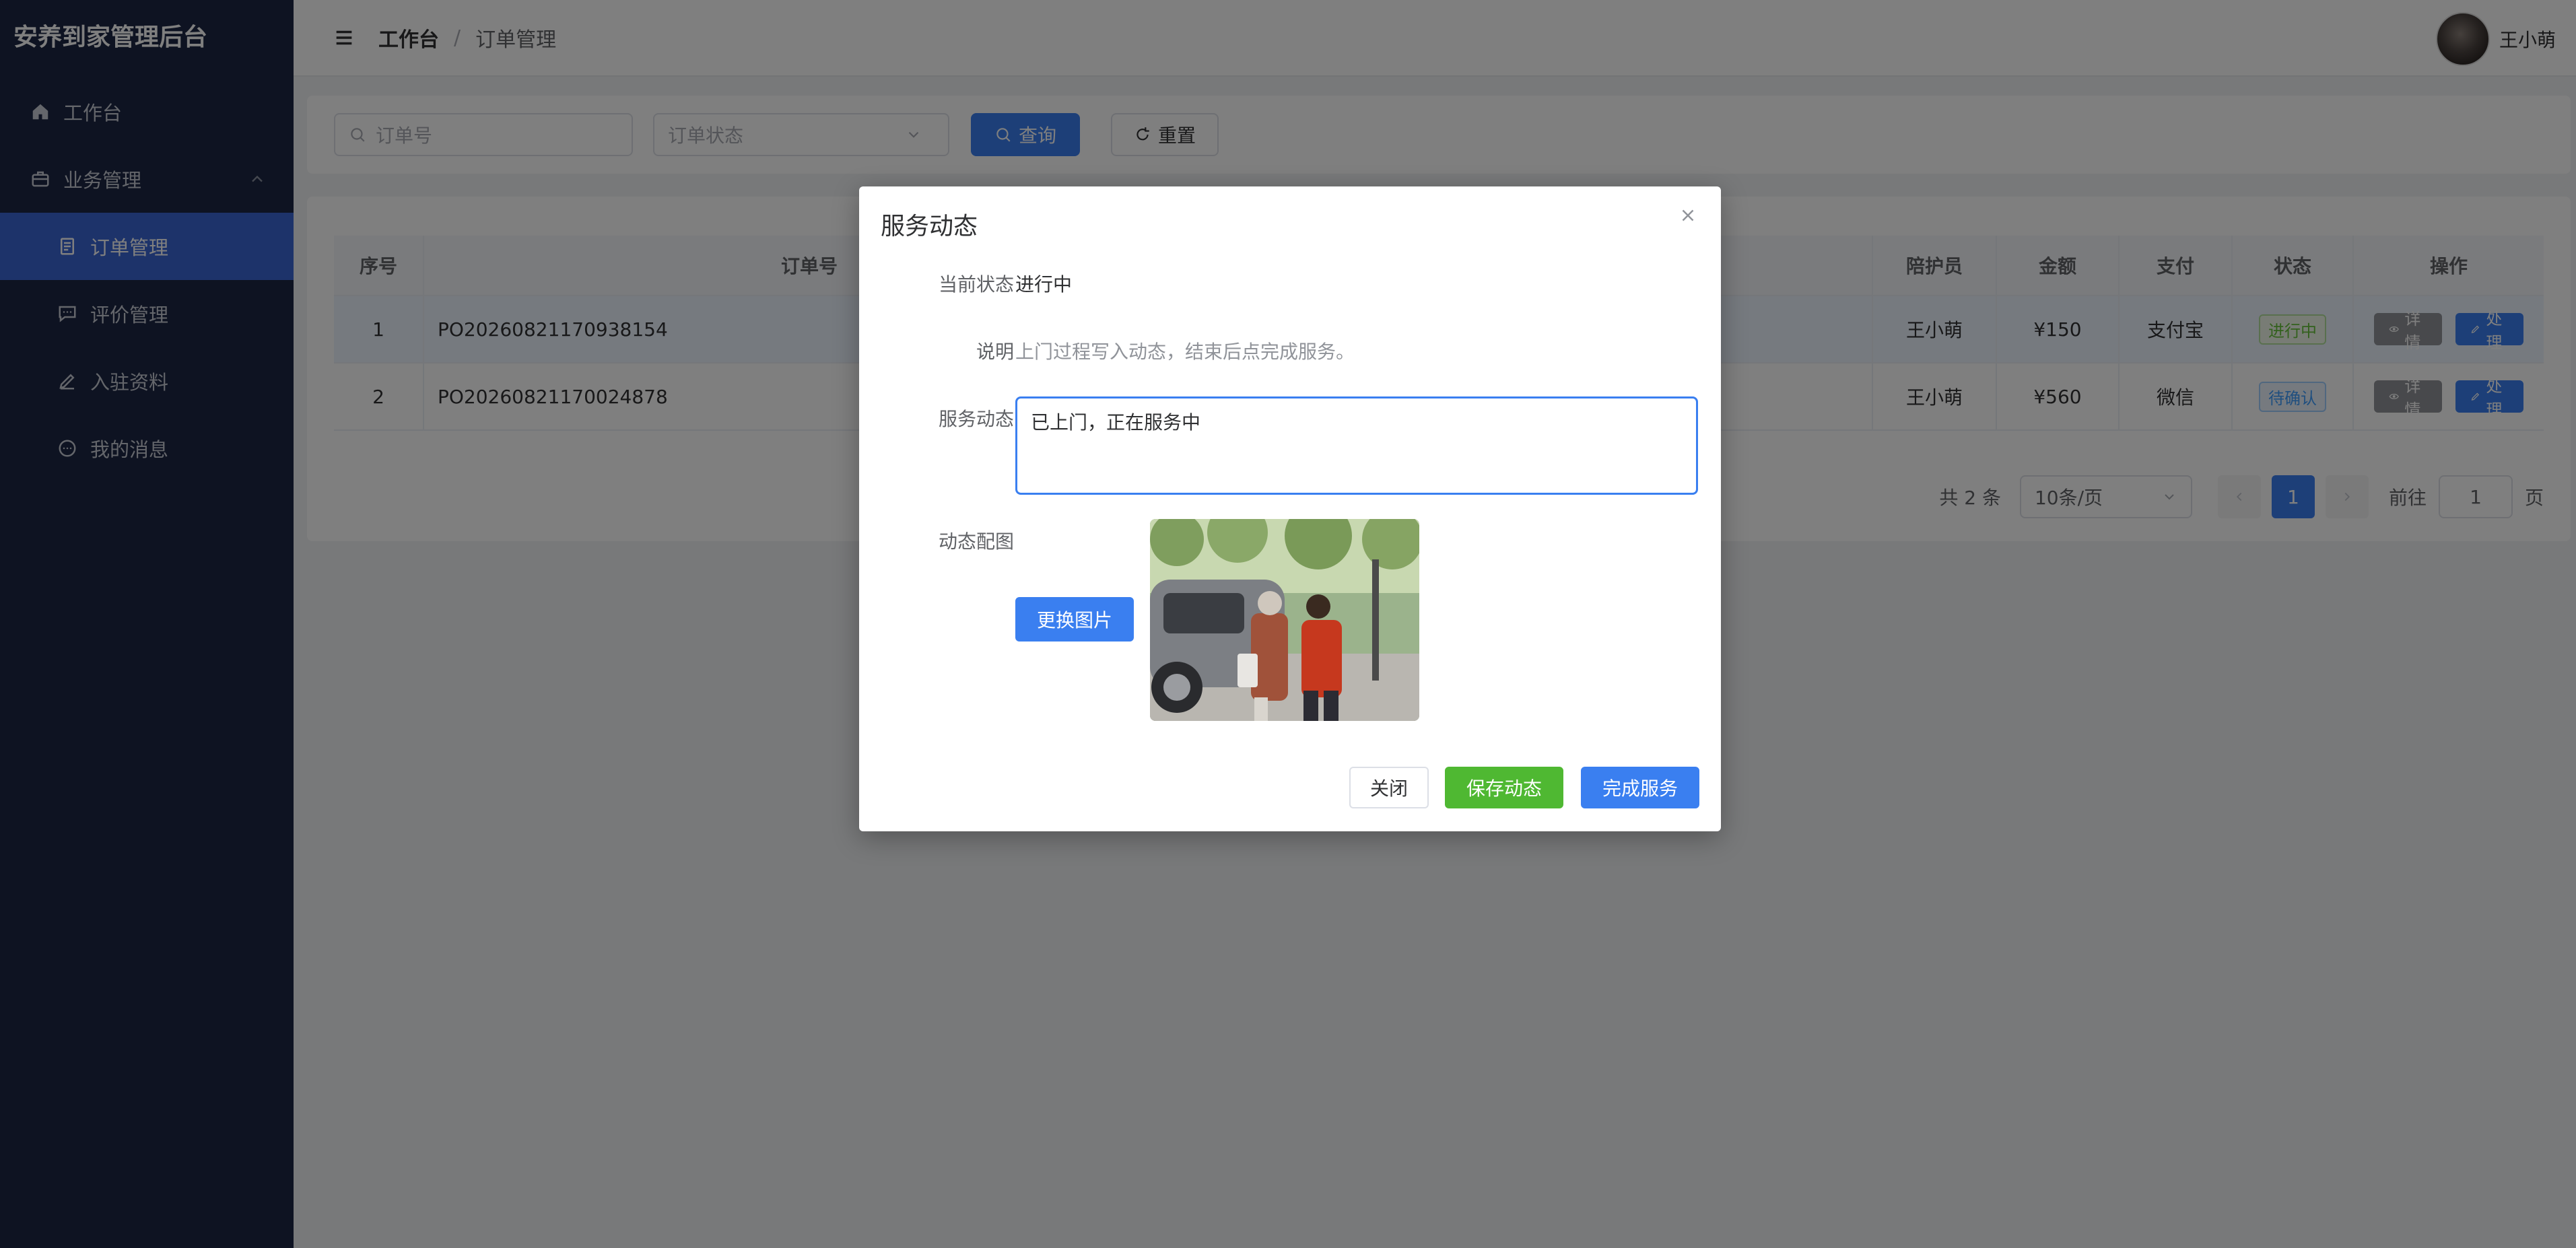  I want to click on complete-service-button: 完成服务, so click(1640, 787).